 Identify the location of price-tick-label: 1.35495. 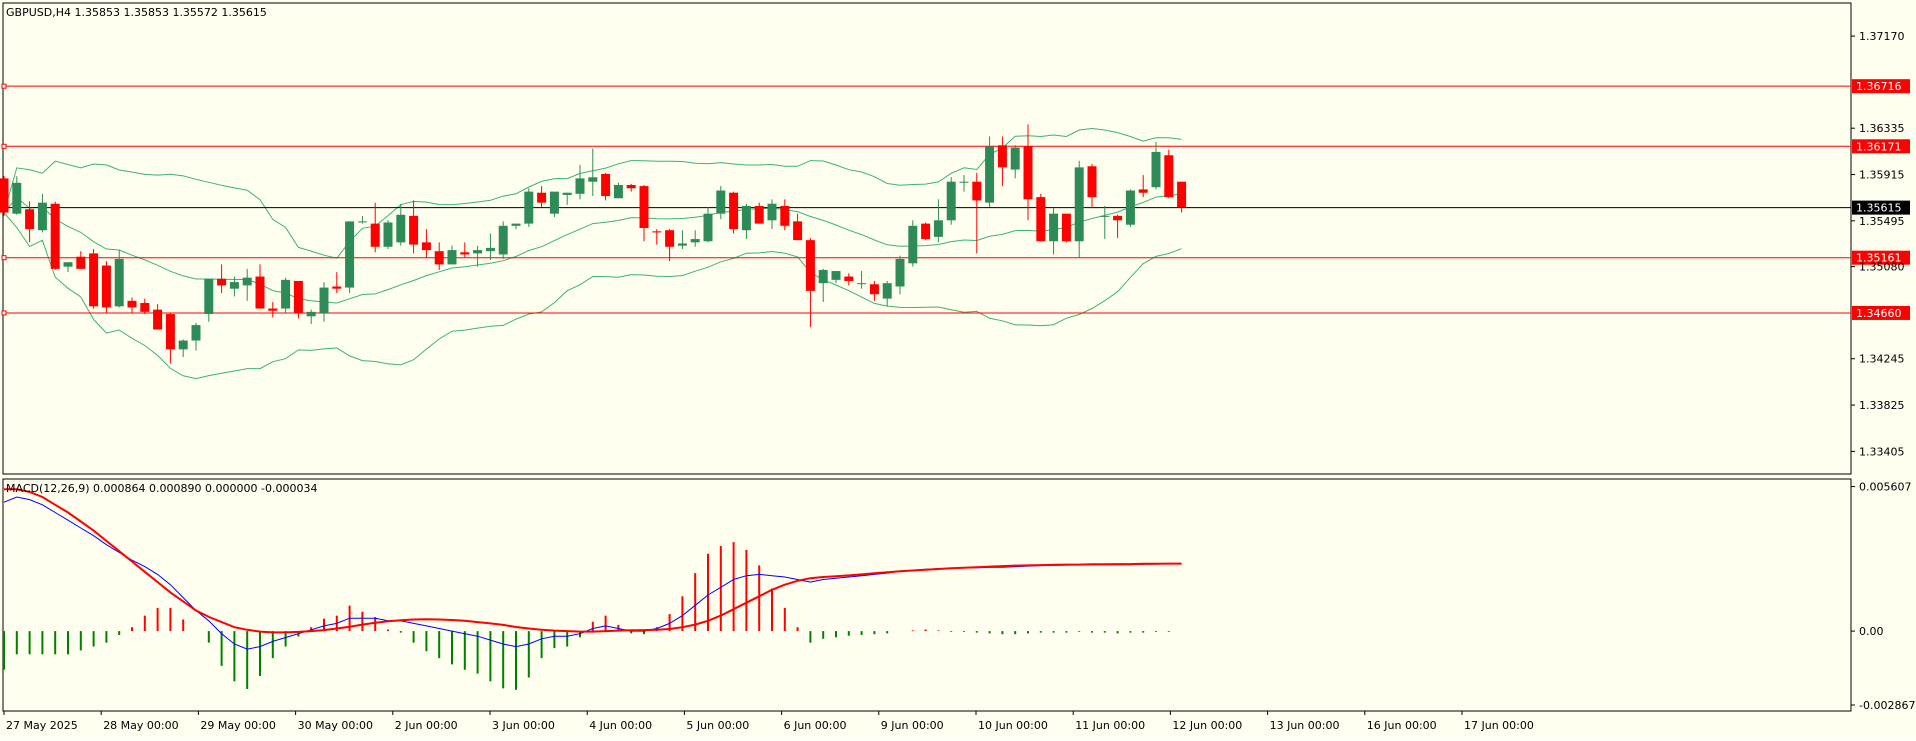
(1882, 221).